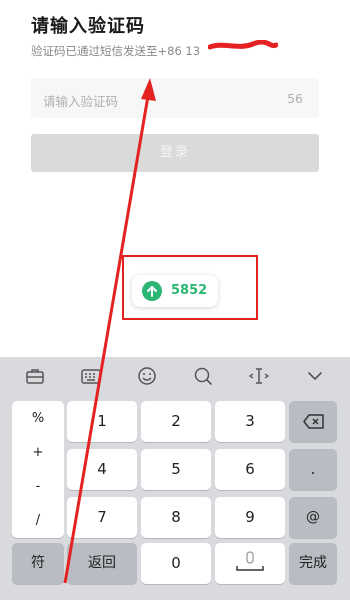  What do you see at coordinates (38, 469) in the screenshot?
I see `symbol-column: % + - /` at bounding box center [38, 469].